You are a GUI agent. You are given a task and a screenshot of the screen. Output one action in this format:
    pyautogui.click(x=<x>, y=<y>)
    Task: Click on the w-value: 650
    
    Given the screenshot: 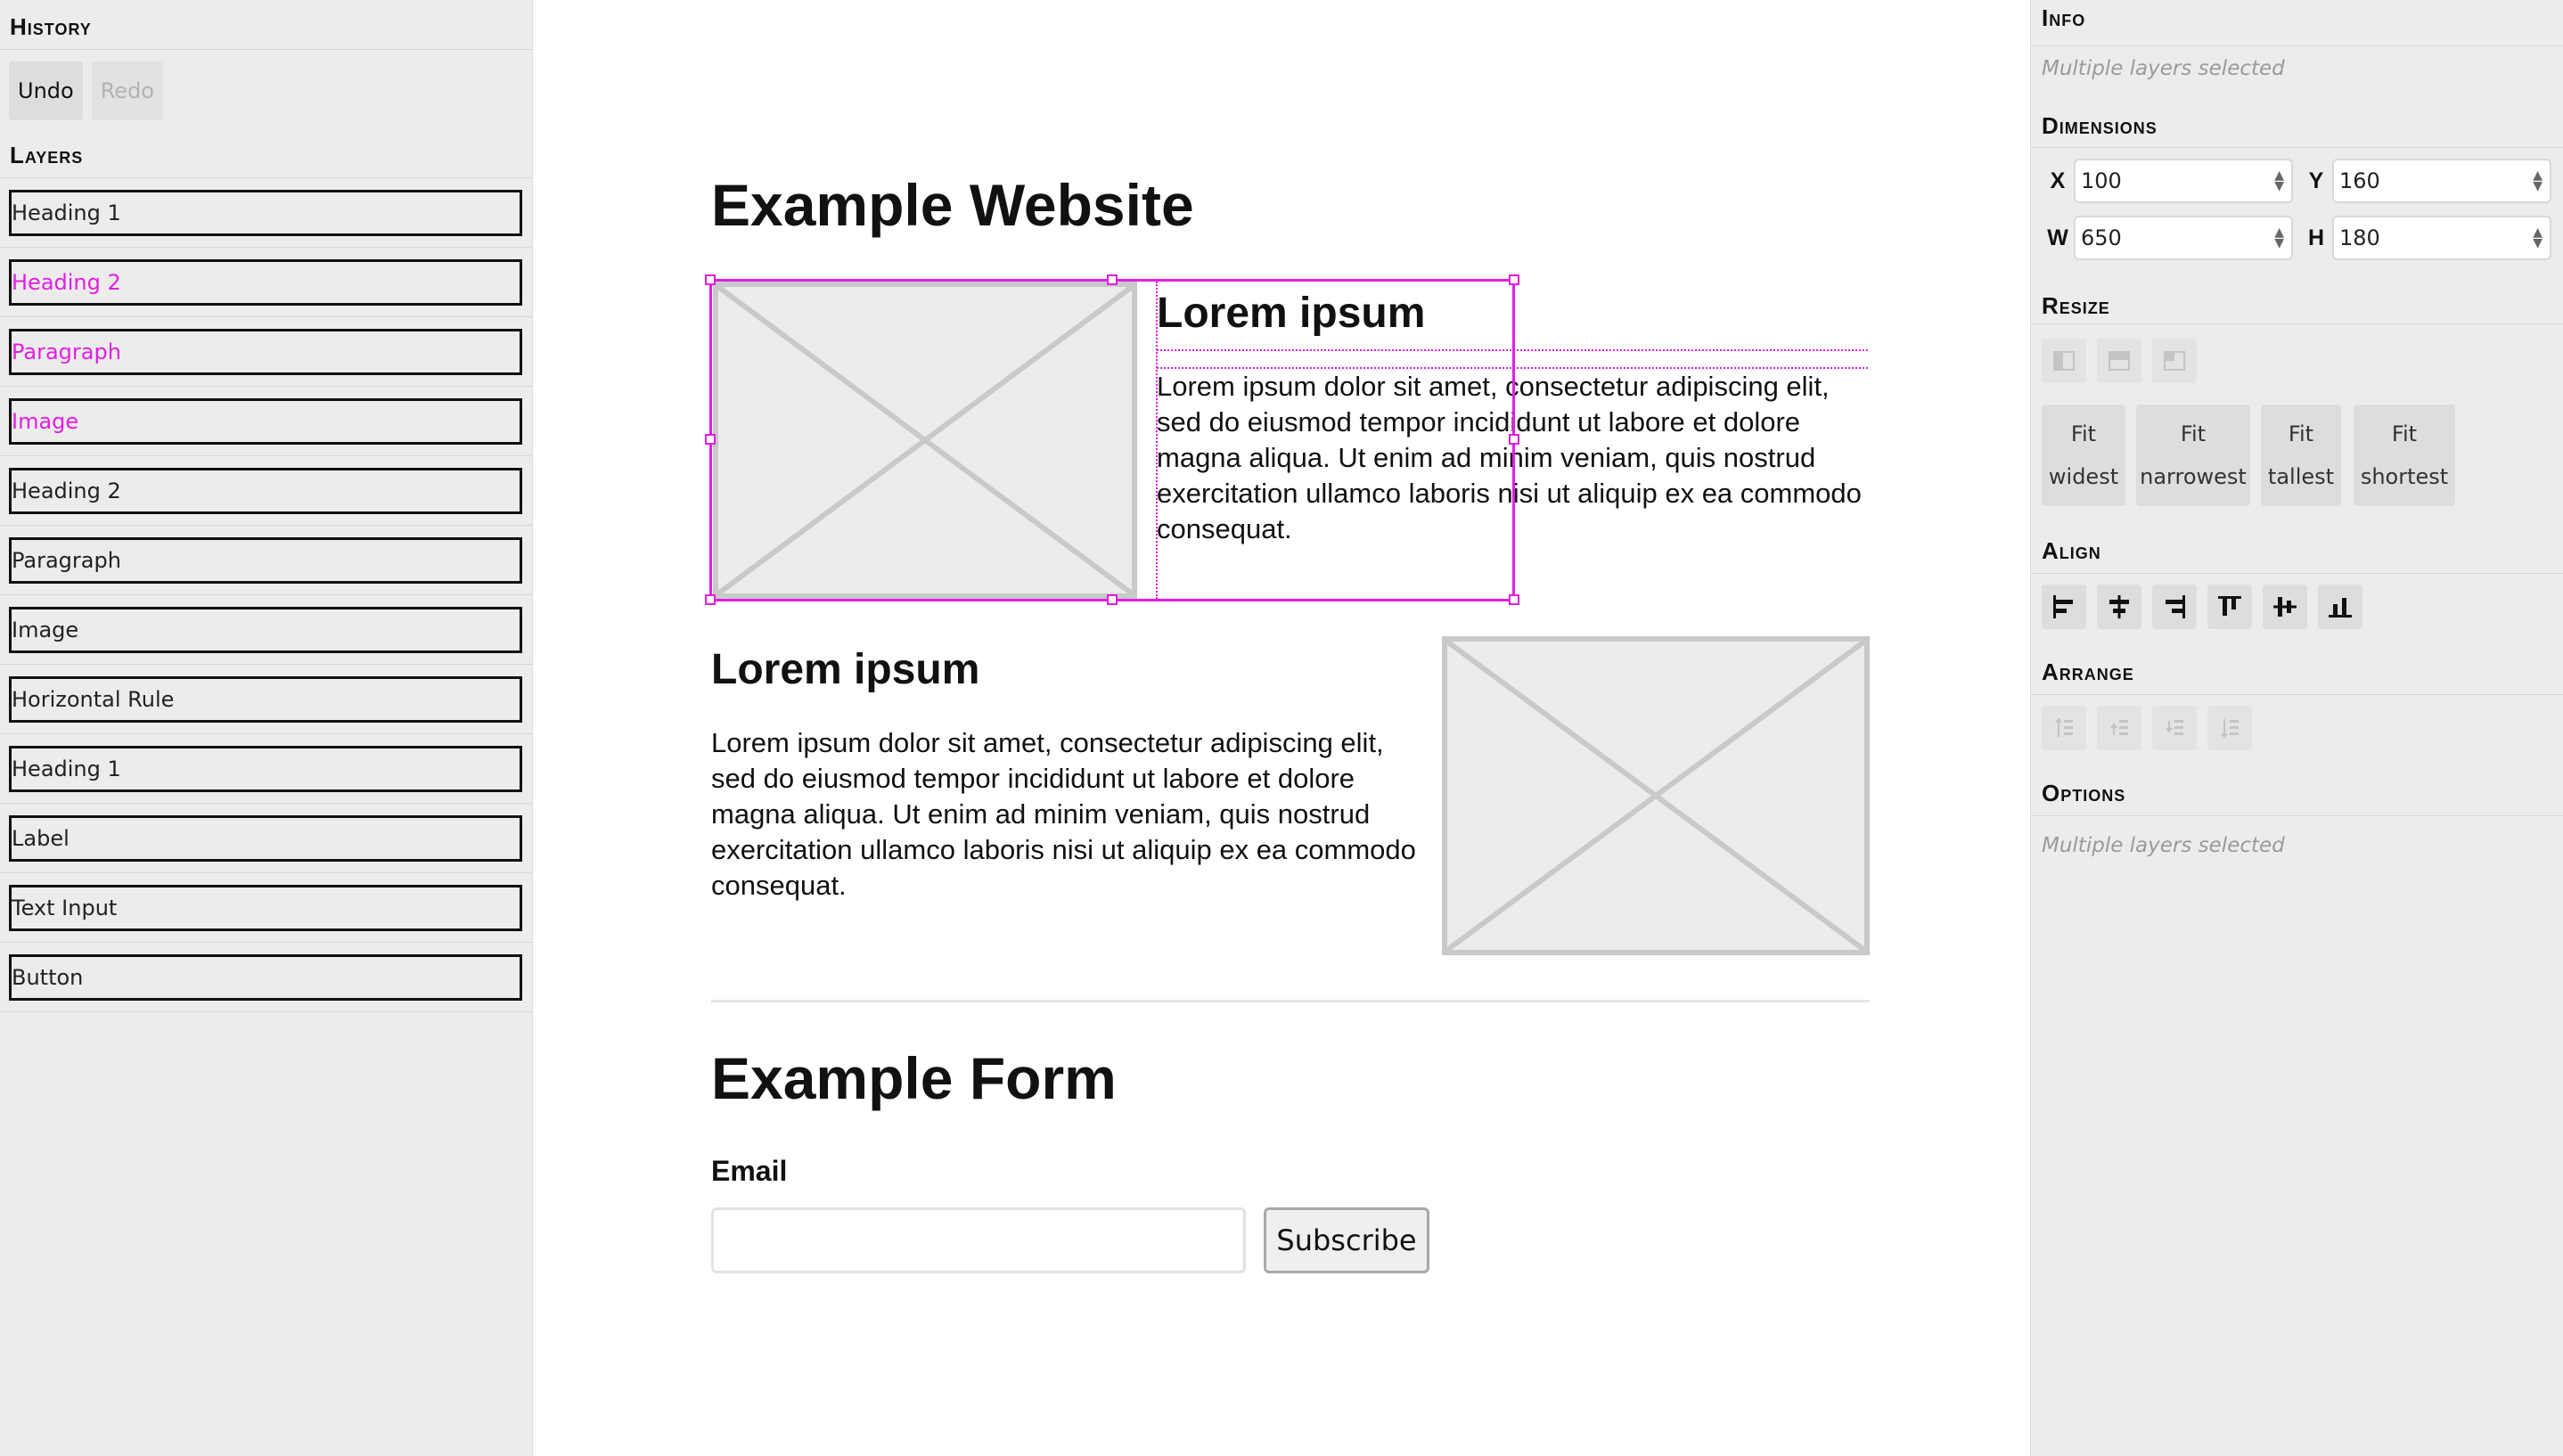 What is the action you would take?
    pyautogui.click(x=2101, y=237)
    